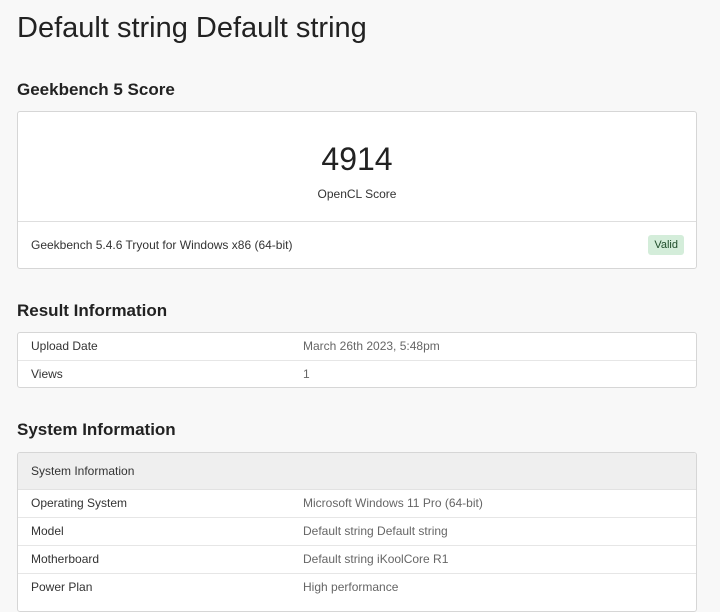 The height and width of the screenshot is (612, 720). I want to click on opencl-score-label: OpenCL Score, so click(357, 194).